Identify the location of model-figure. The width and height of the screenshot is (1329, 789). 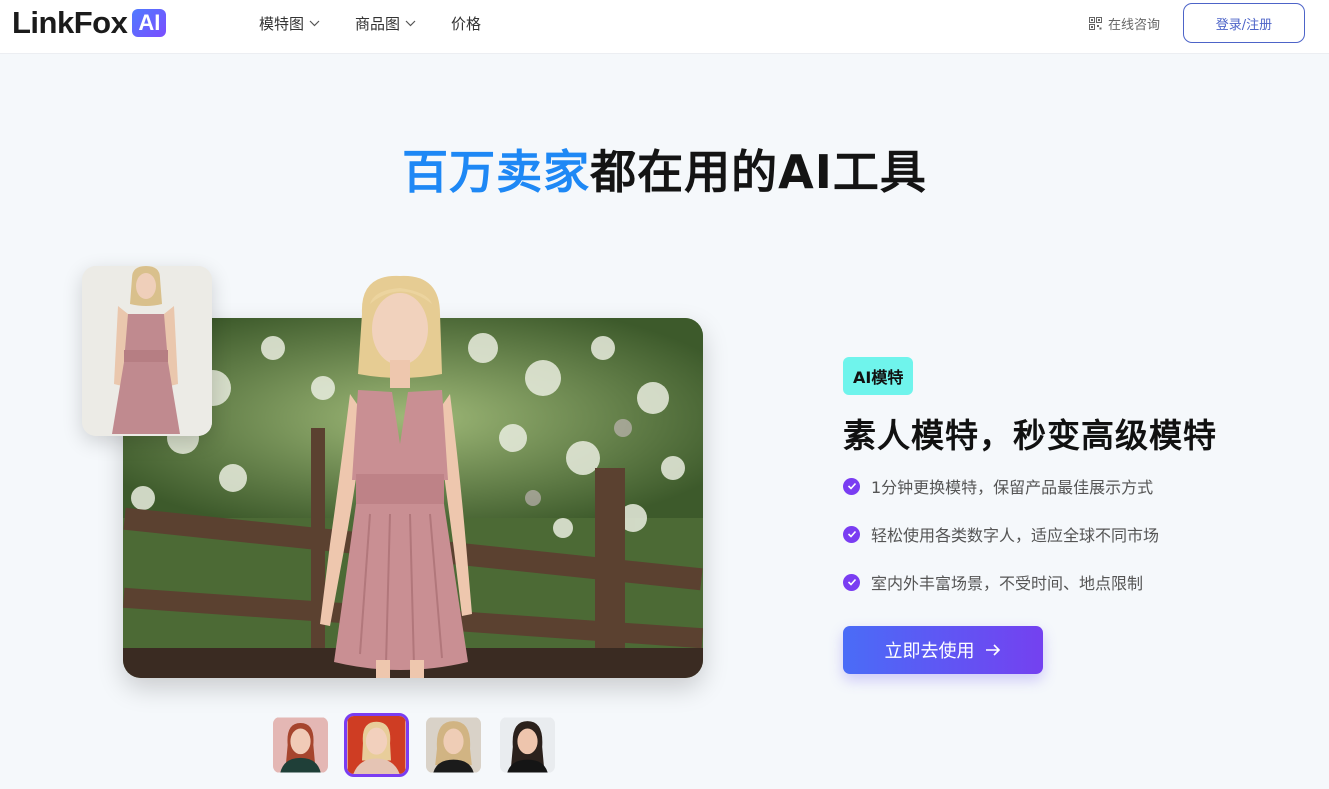
(396, 476).